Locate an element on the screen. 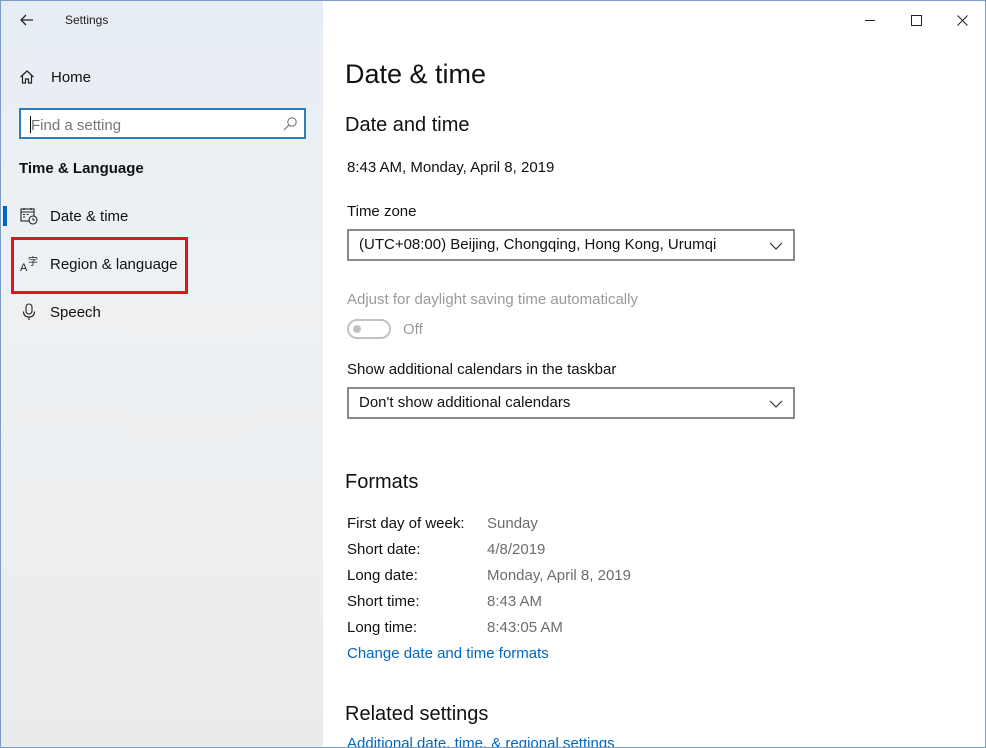 The width and height of the screenshot is (986, 748). sidebar-item-label: Region & language is located at coordinates (114, 264).